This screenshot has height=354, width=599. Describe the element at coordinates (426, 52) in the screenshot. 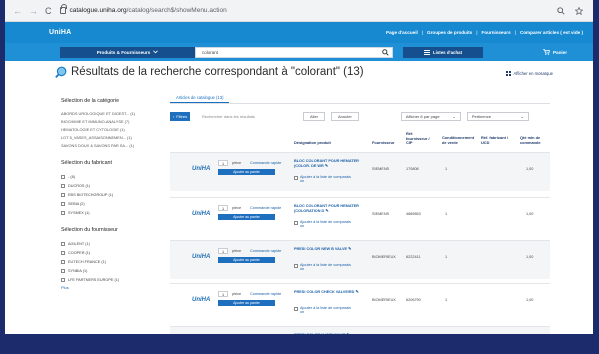

I see `list-icon` at that location.